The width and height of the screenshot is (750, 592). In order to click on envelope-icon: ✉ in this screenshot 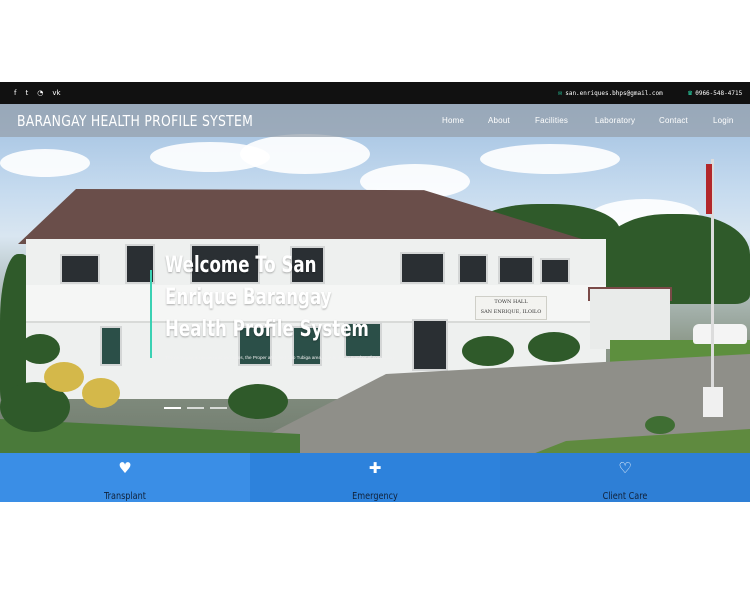, I will do `click(560, 93)`.